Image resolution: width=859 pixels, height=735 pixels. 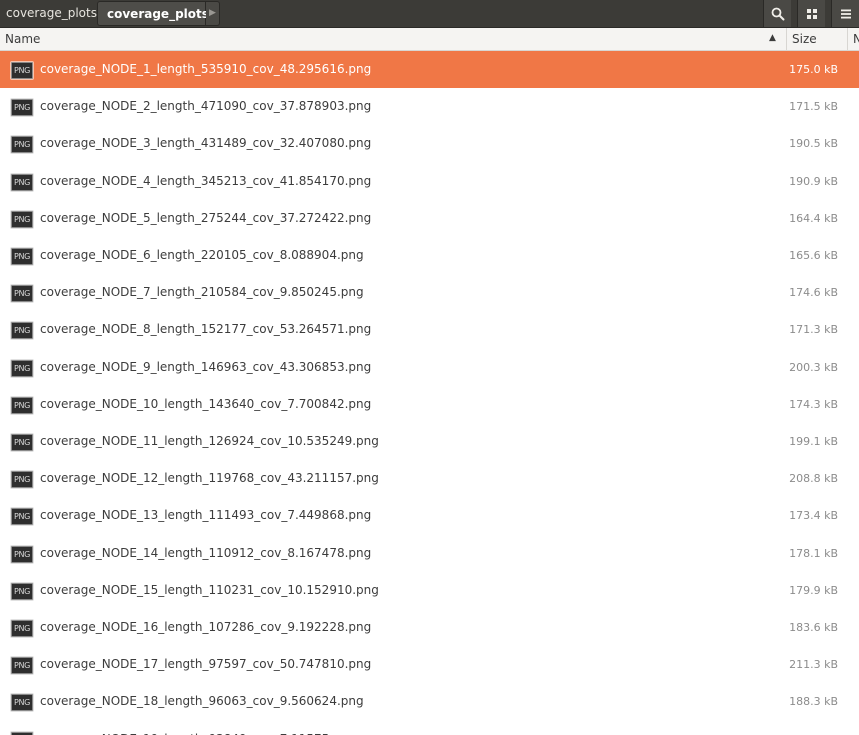 What do you see at coordinates (813, 479) in the screenshot?
I see `file-size: 208.8 kB` at bounding box center [813, 479].